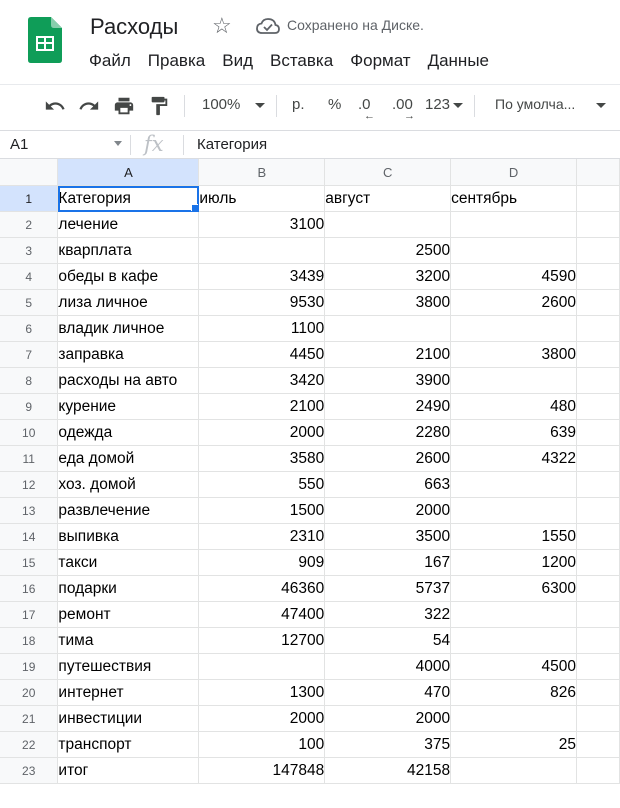 The image size is (620, 808). What do you see at coordinates (29, 640) in the screenshot?
I see `row-header: 18` at bounding box center [29, 640].